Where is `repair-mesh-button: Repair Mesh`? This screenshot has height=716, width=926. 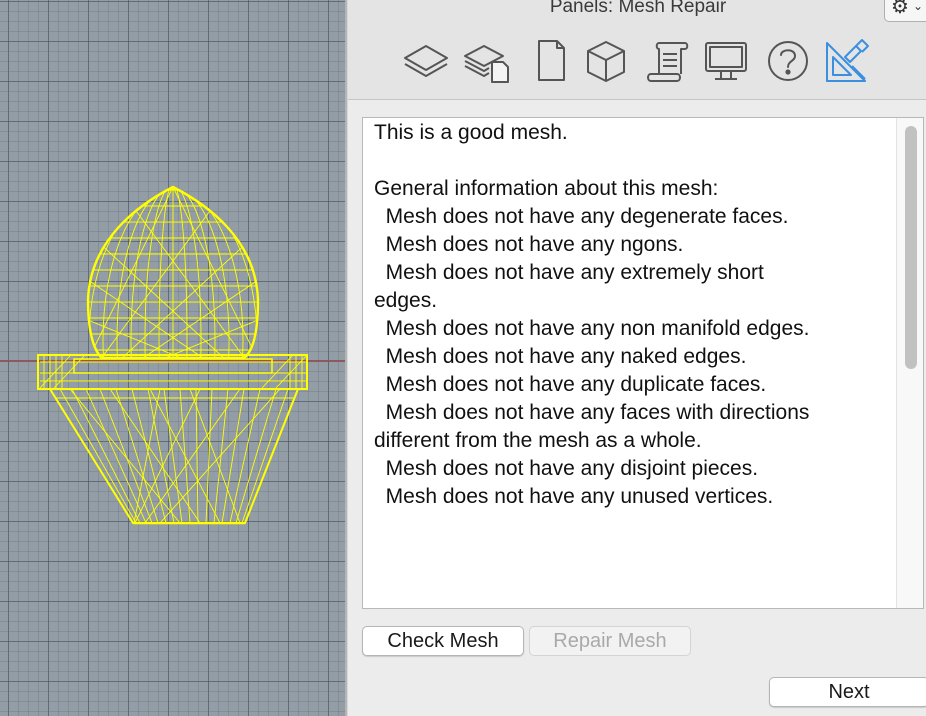 repair-mesh-button: Repair Mesh is located at coordinates (610, 641).